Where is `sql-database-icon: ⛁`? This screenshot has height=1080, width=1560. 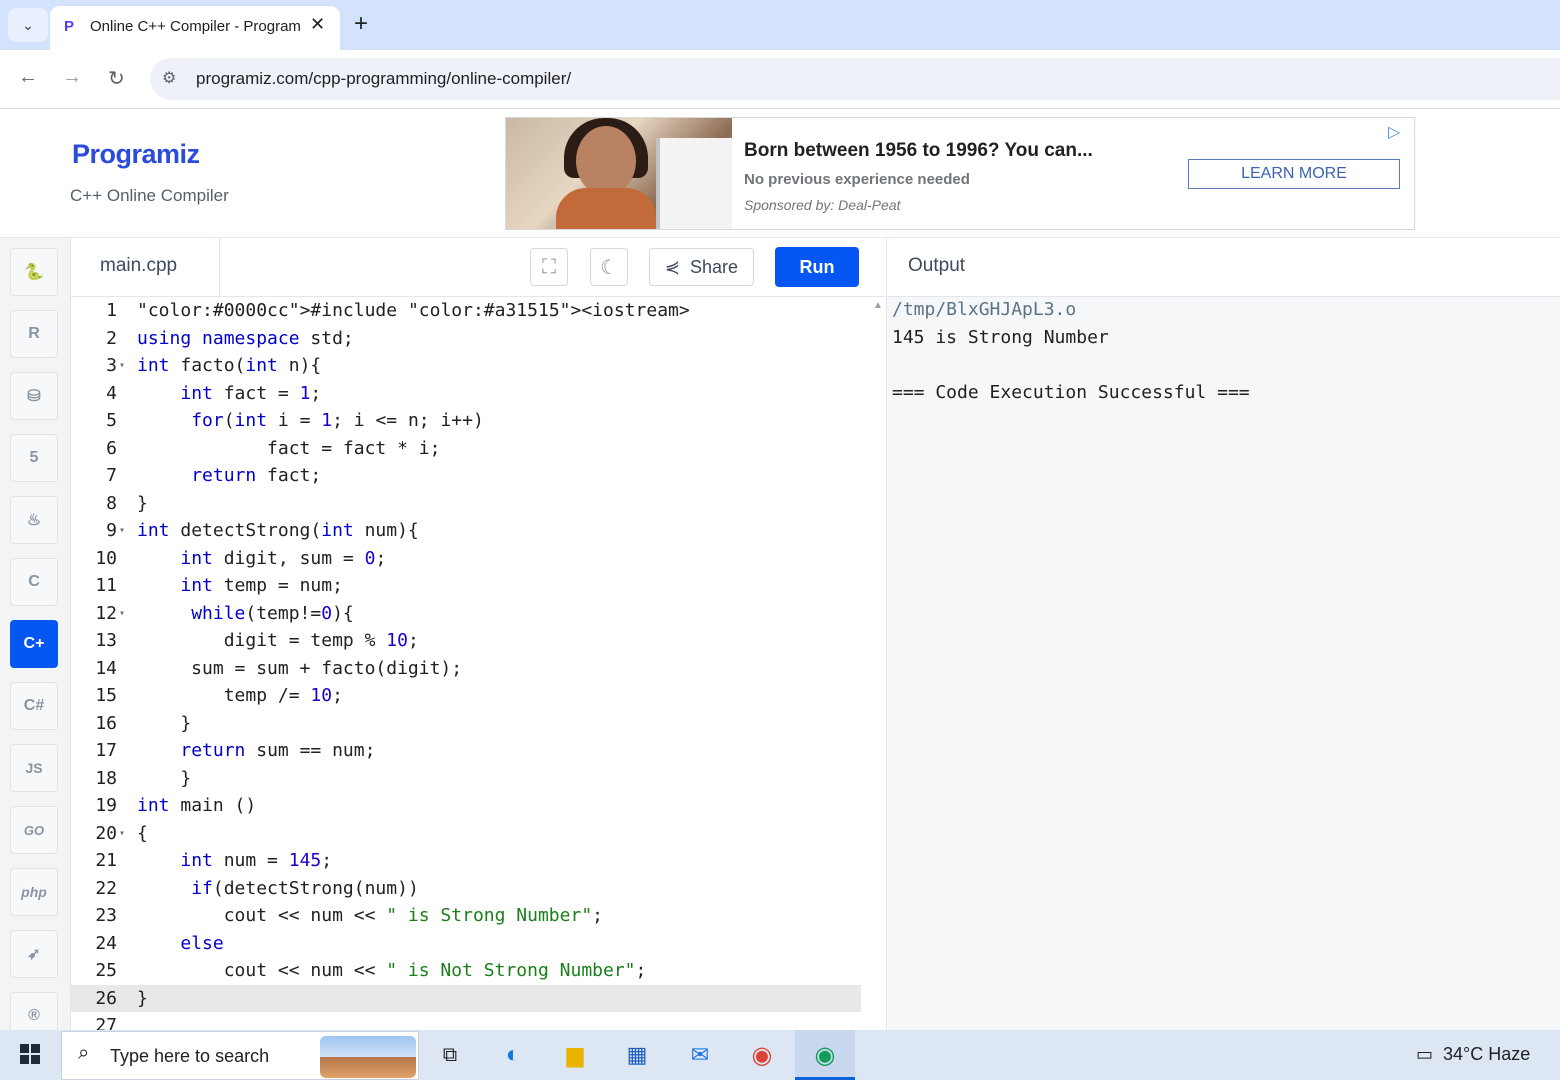
sql-database-icon: ⛁ is located at coordinates (34, 396).